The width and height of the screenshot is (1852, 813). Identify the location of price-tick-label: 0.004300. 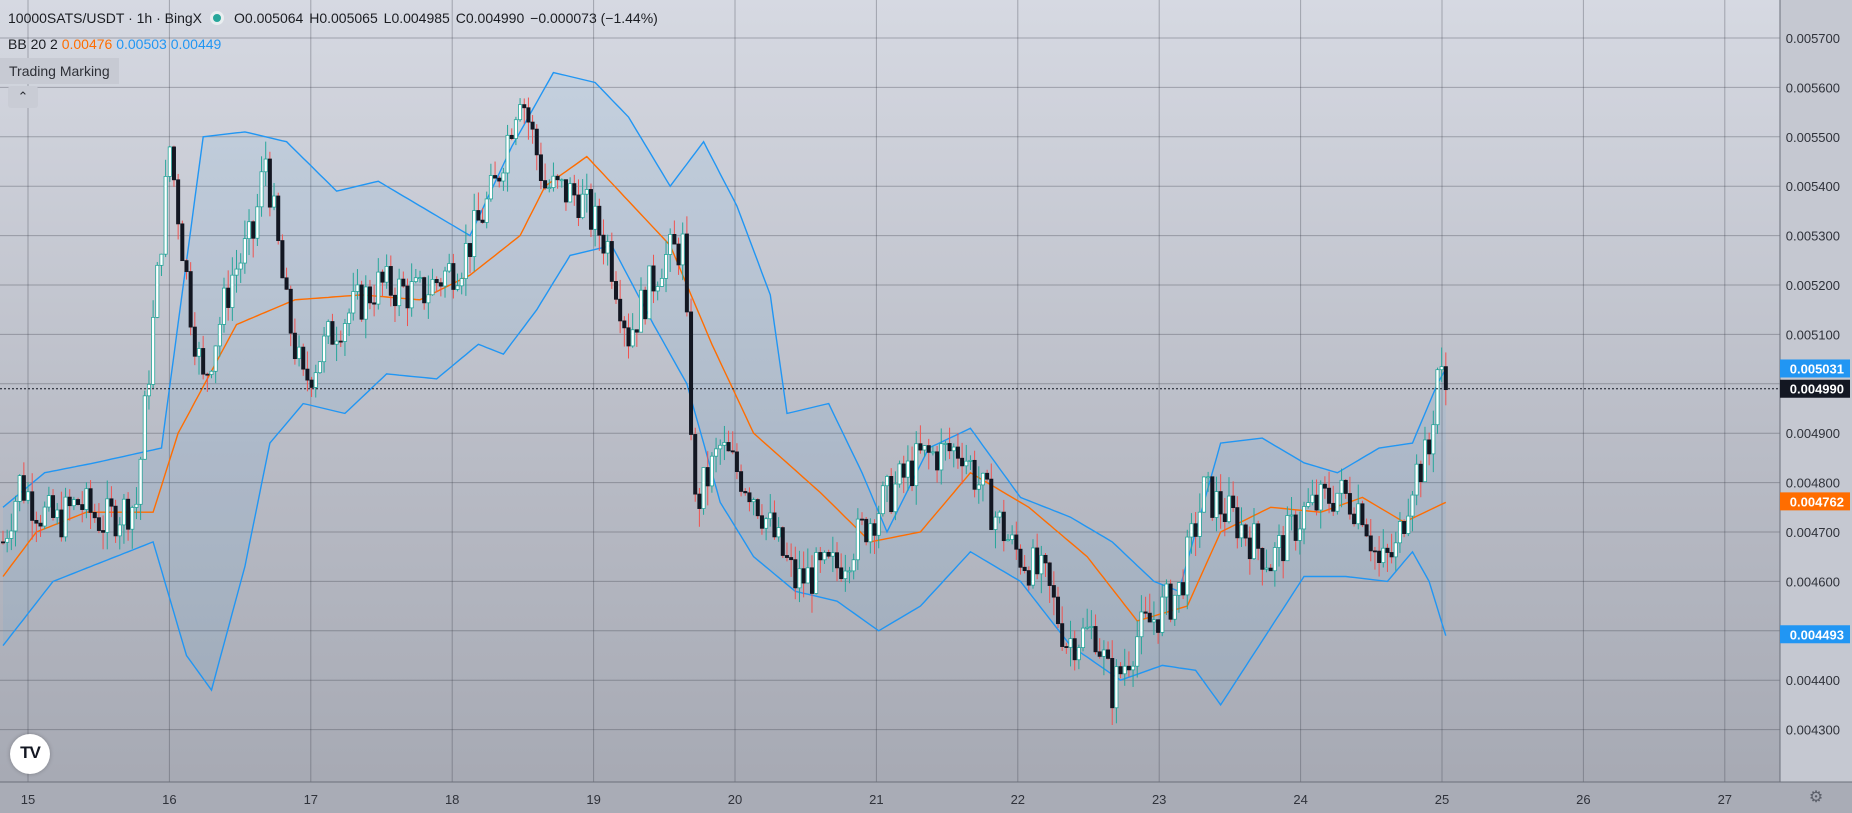
(1813, 730).